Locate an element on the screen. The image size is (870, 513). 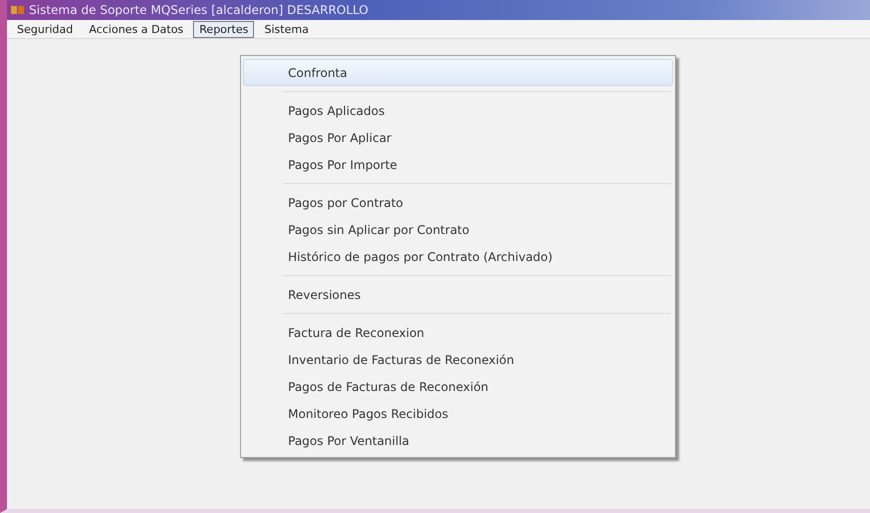
menu-option: Pagos Aplicados is located at coordinates (458, 110).